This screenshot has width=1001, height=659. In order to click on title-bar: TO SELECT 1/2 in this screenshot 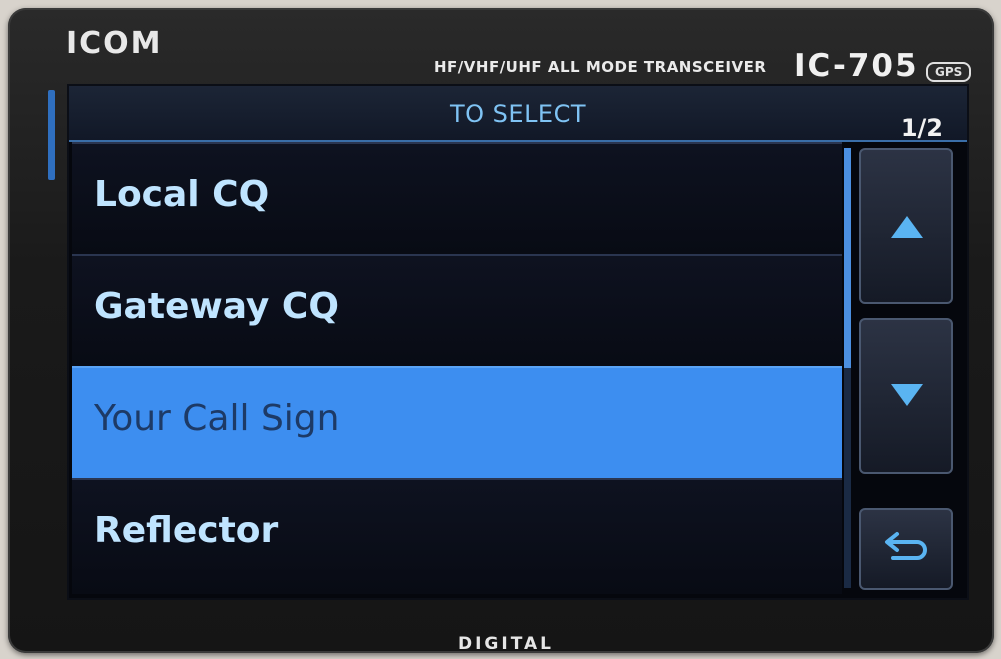, I will do `click(518, 114)`.